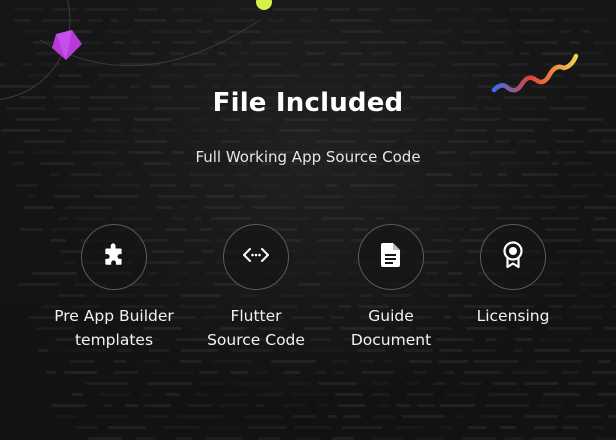  I want to click on award-badge-icon, so click(513, 257).